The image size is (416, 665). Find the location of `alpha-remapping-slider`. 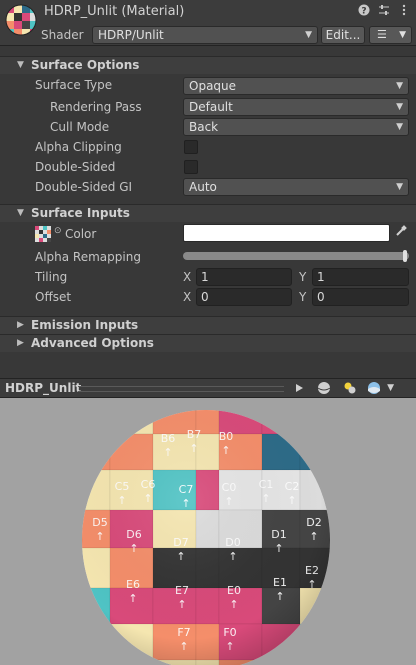

alpha-remapping-slider is located at coordinates (296, 256).